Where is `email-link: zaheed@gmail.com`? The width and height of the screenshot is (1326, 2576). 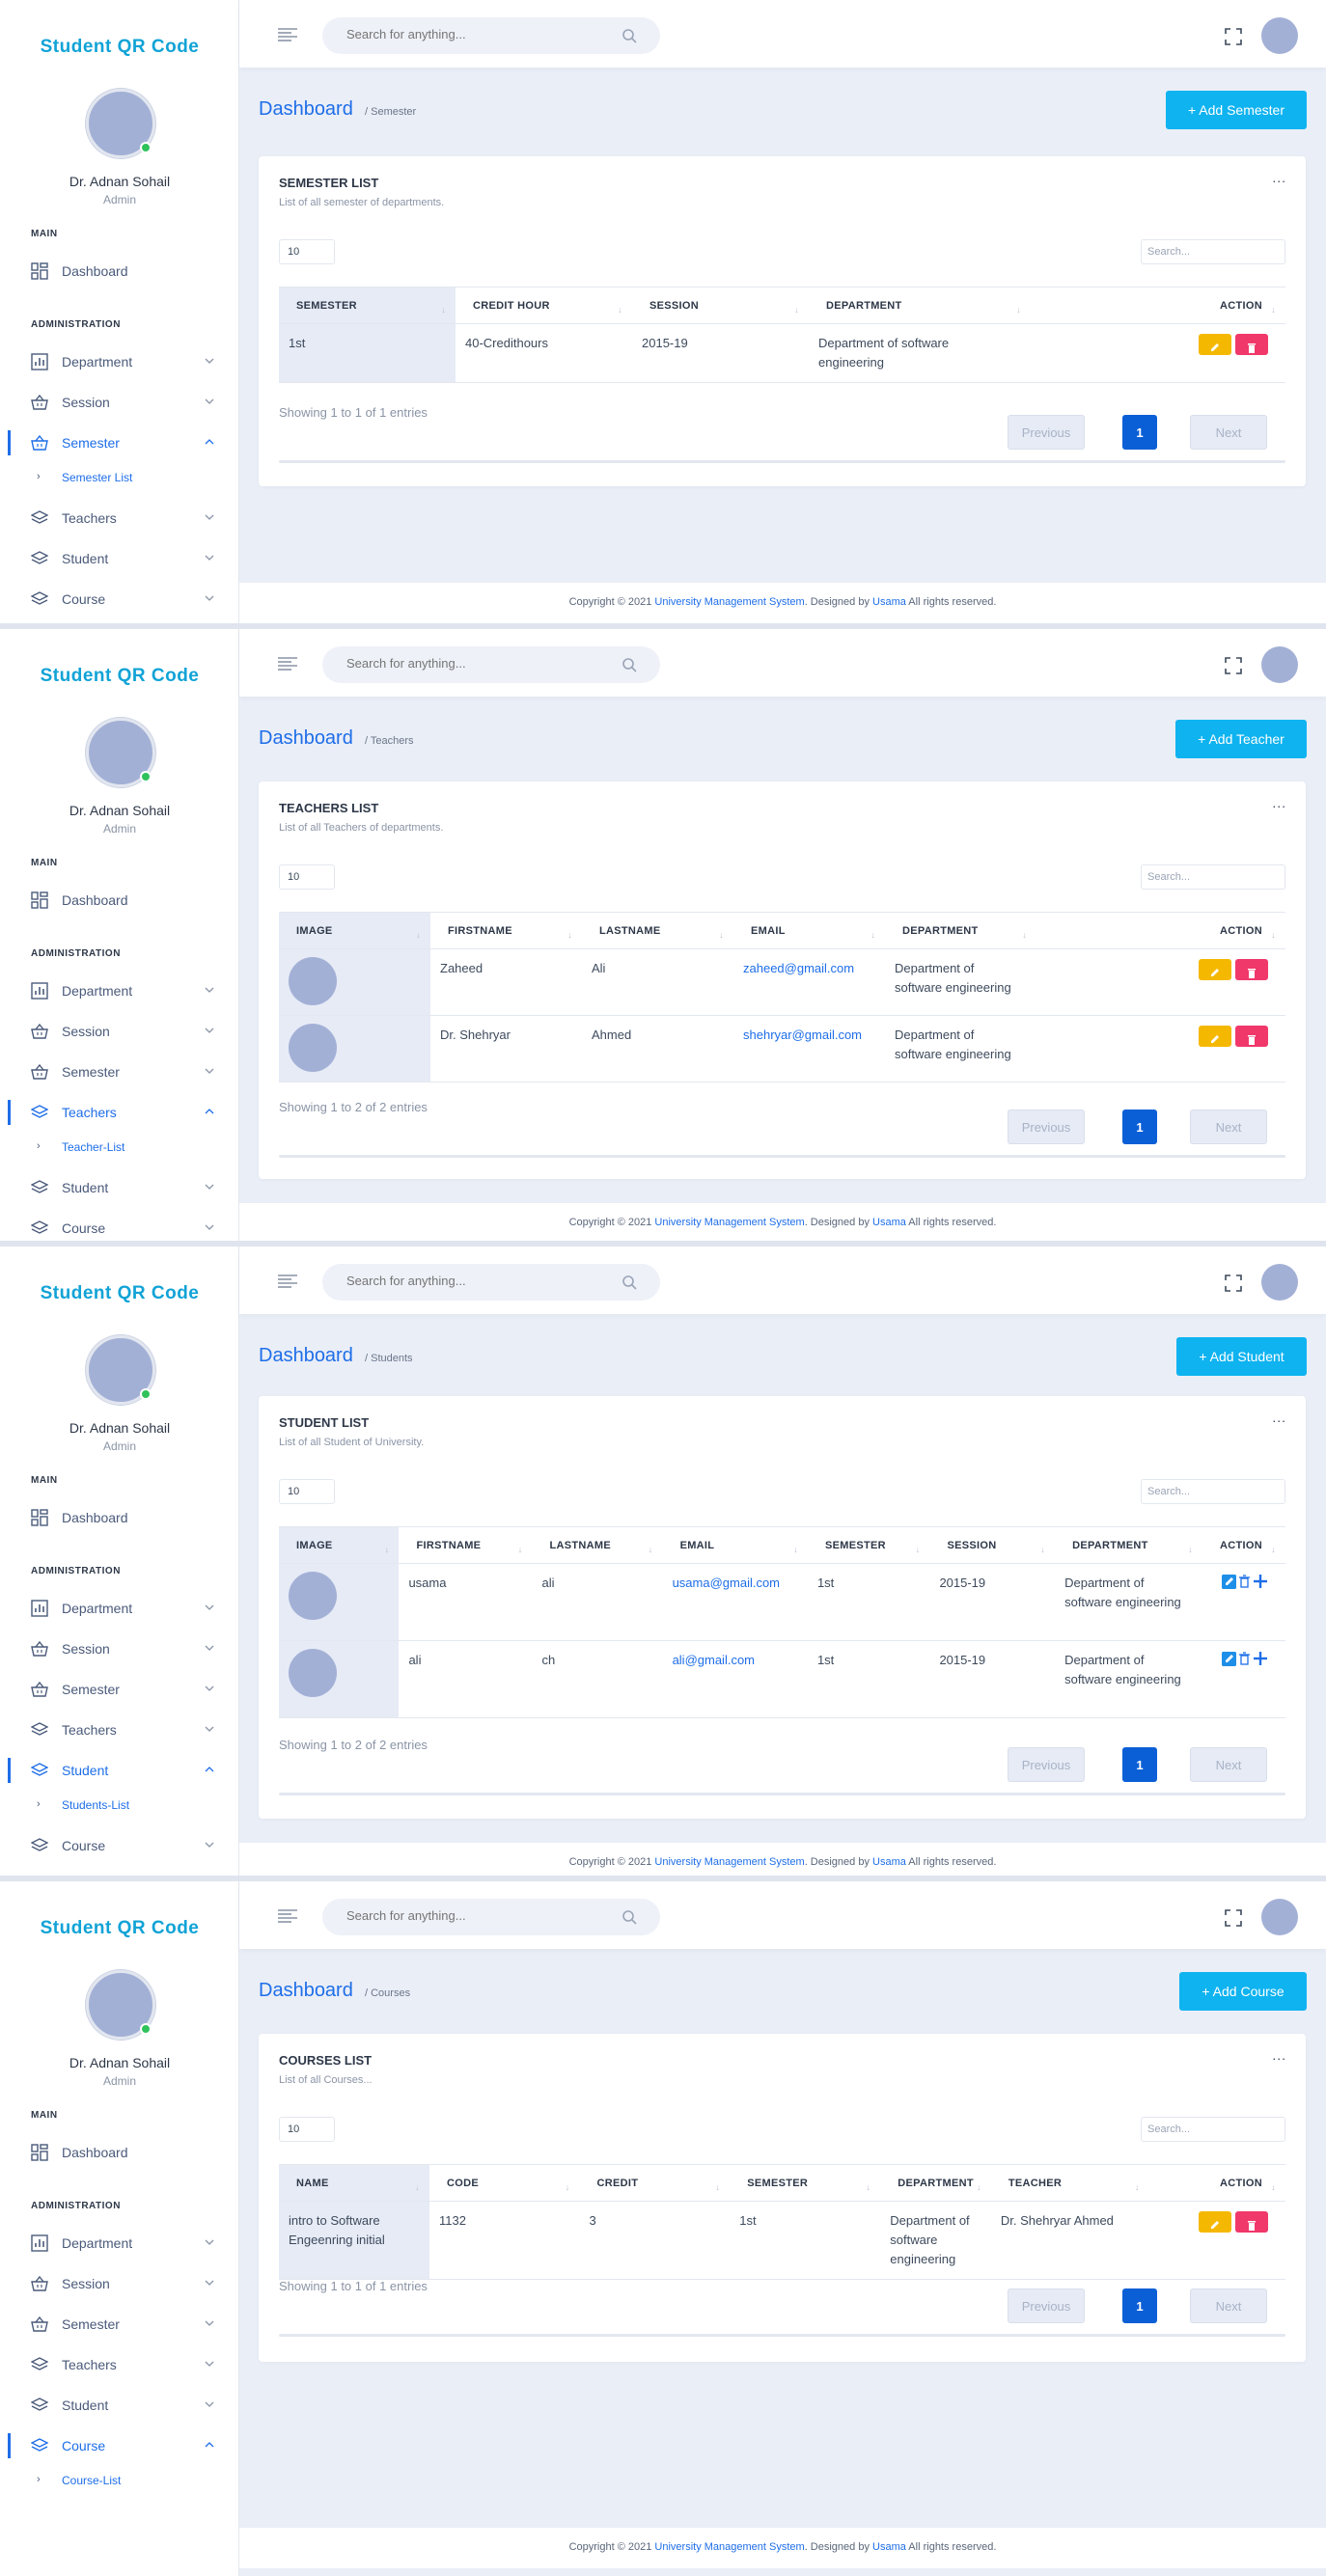
email-link: zaheed@gmail.com is located at coordinates (798, 968).